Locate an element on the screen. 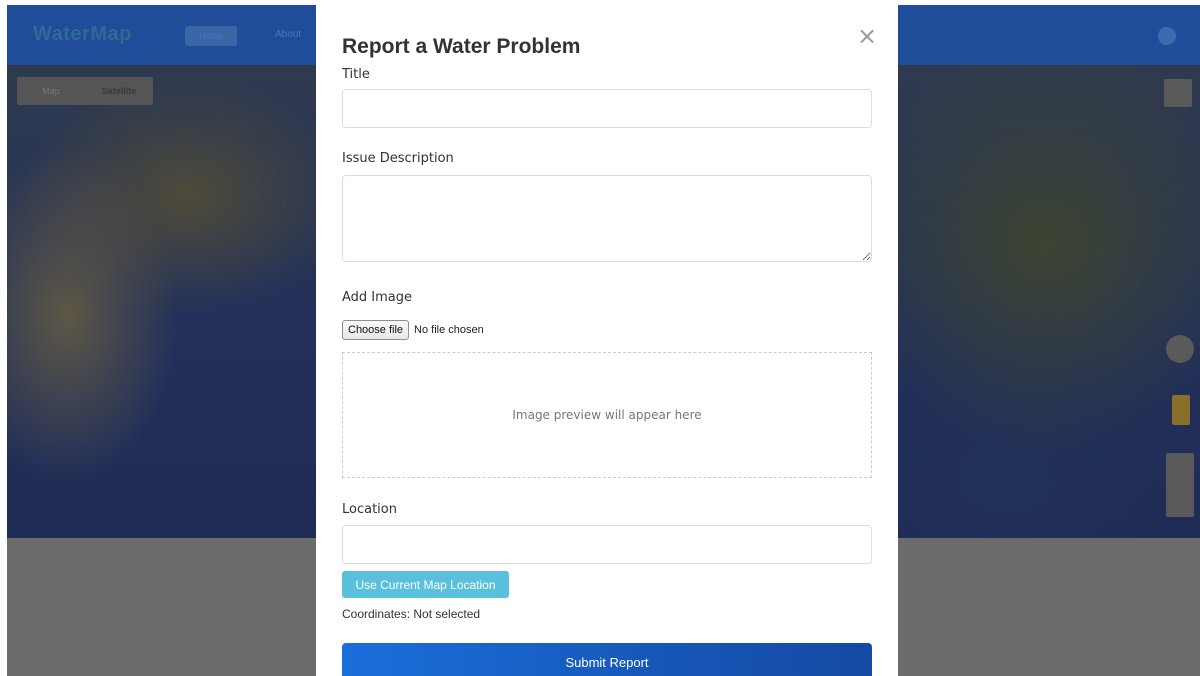 The width and height of the screenshot is (1200, 676). use-current-location-button: Use Current Map Location is located at coordinates (425, 584).